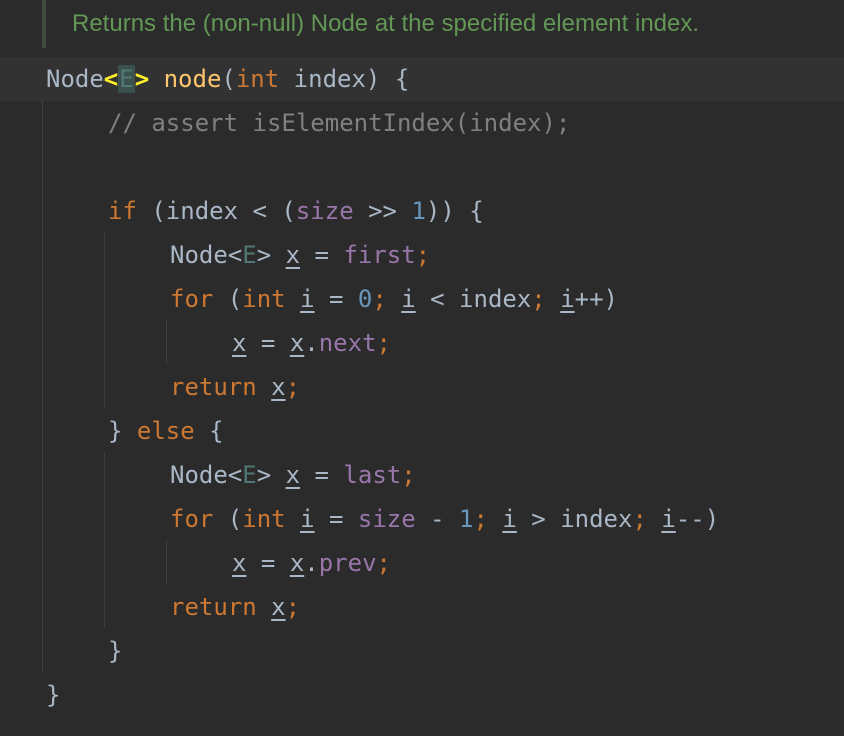  What do you see at coordinates (372, 475) in the screenshot?
I see `field-last: last` at bounding box center [372, 475].